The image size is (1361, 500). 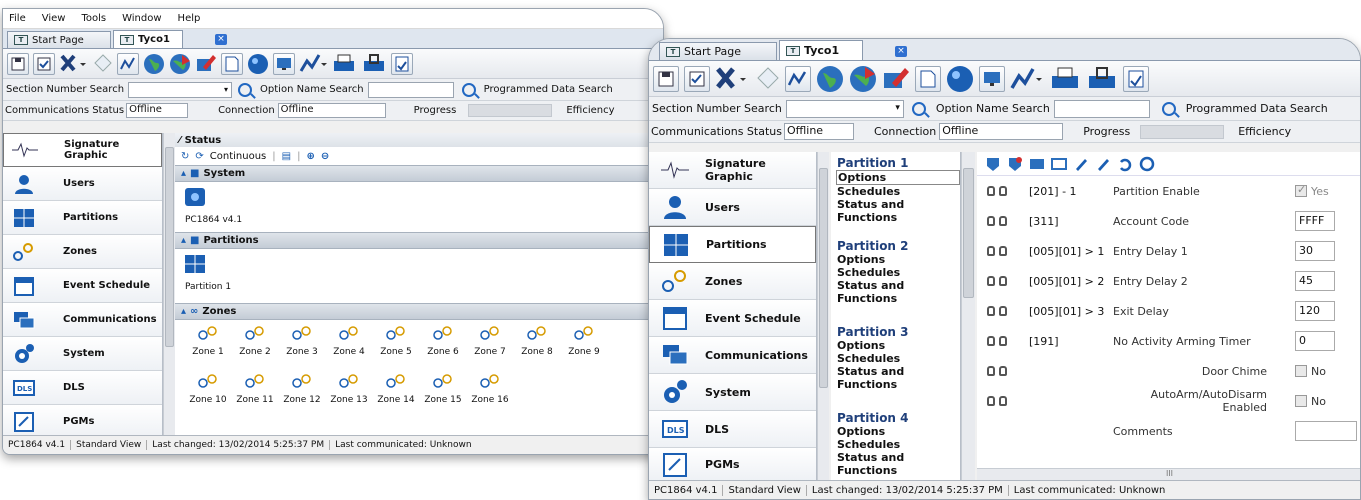 I want to click on list-view-icon: ▤, so click(x=286, y=156).